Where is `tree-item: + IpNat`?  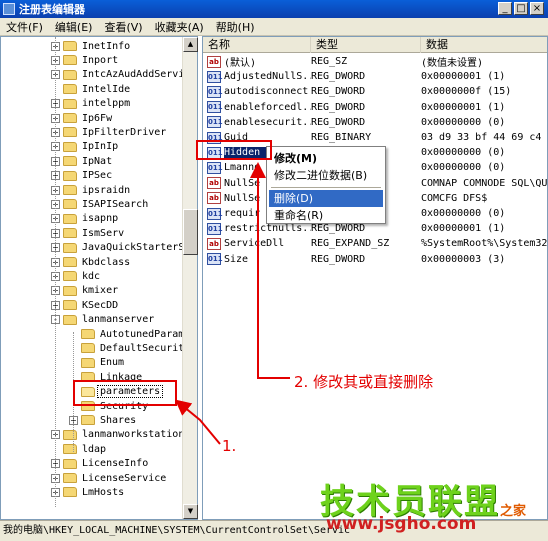
tree-item: + IpNat is located at coordinates (82, 161).